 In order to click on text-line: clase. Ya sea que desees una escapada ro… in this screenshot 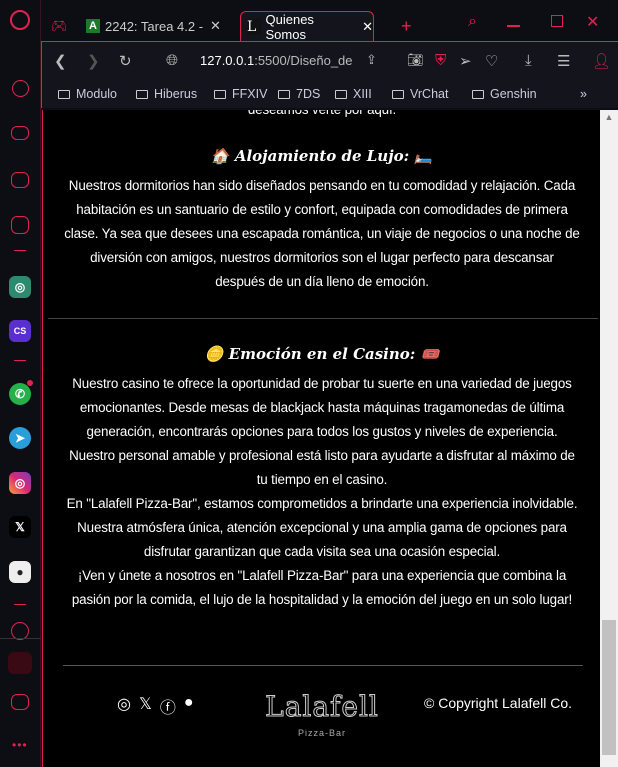, I will do `click(322, 233)`.